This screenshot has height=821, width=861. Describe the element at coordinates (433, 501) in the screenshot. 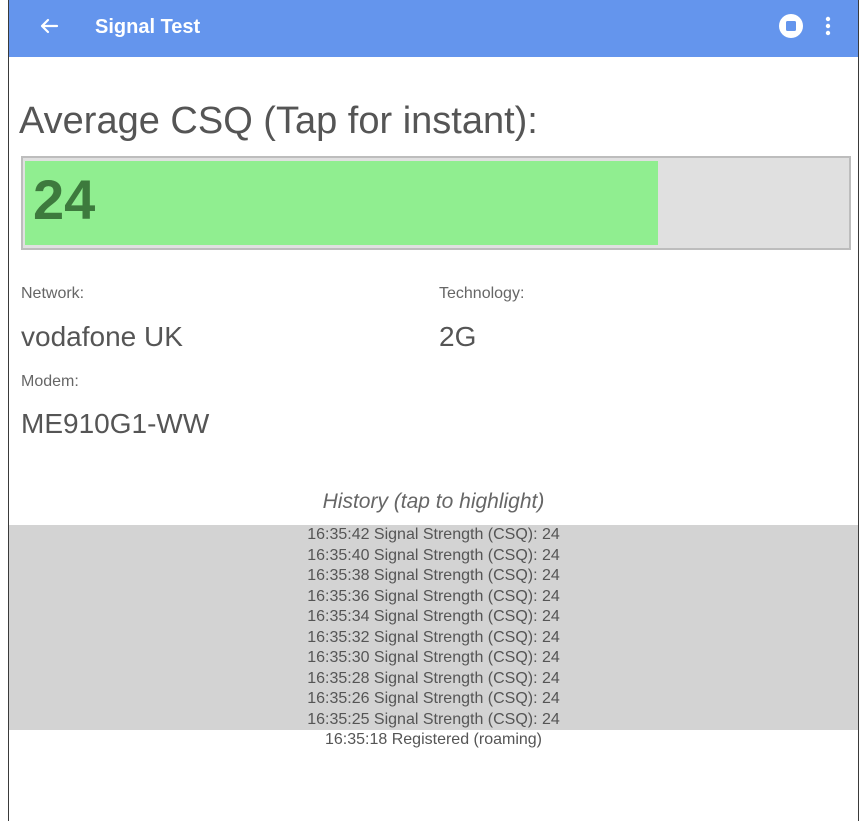

I see `history-title: History (tap to highlight)` at that location.